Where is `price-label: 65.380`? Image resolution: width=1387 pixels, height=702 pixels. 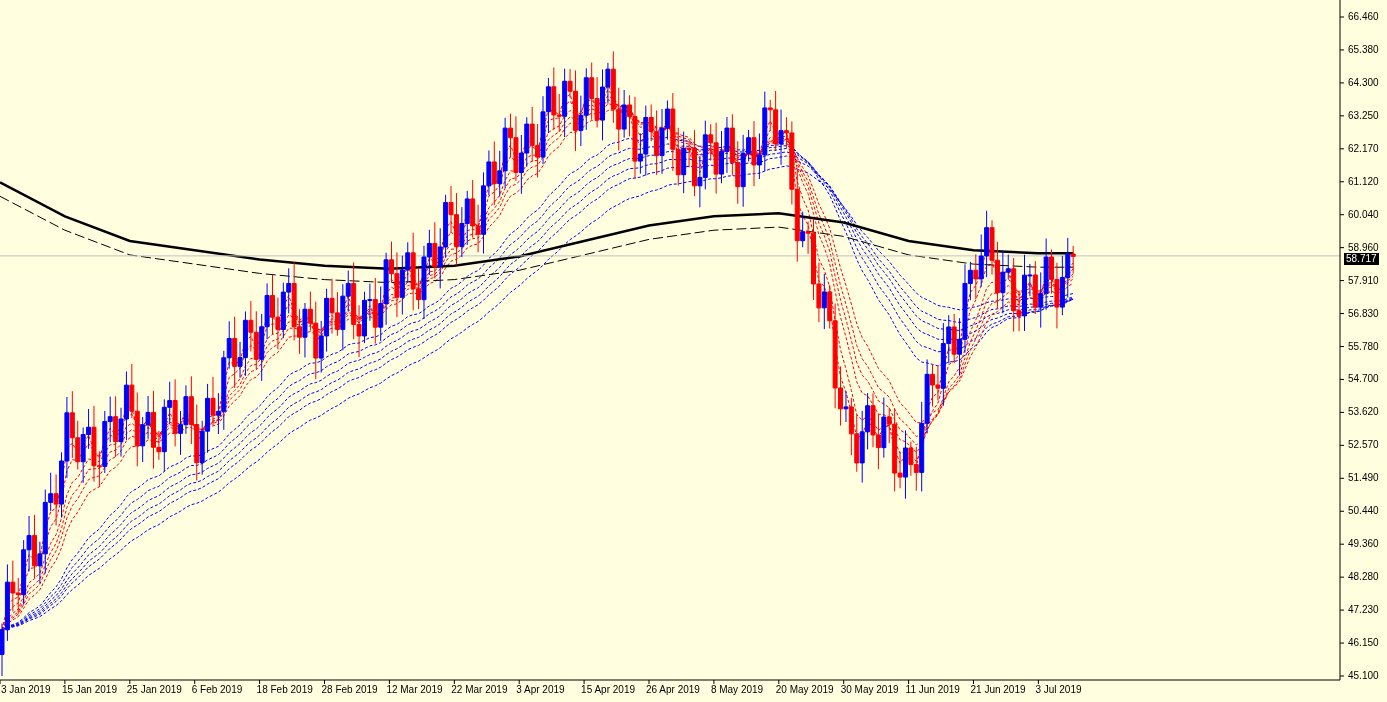
price-label: 65.380 is located at coordinates (1363, 49).